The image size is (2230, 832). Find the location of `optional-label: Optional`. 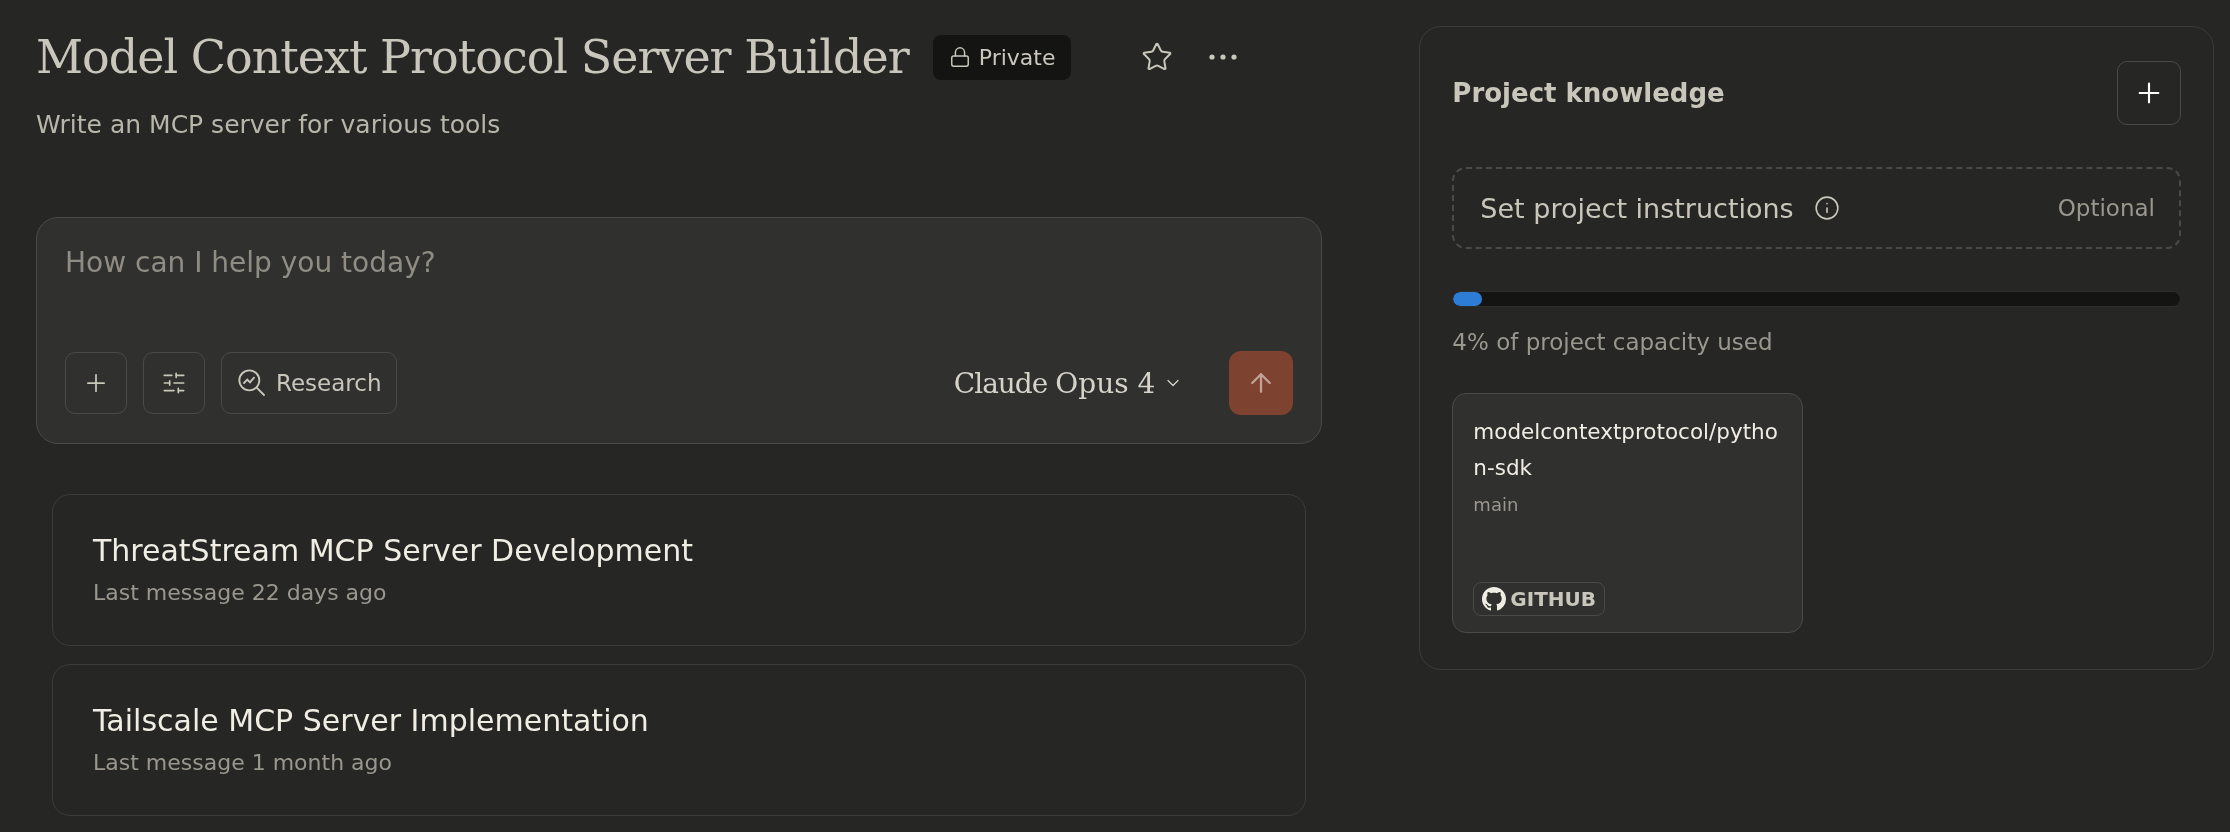

optional-label: Optional is located at coordinates (2106, 208).